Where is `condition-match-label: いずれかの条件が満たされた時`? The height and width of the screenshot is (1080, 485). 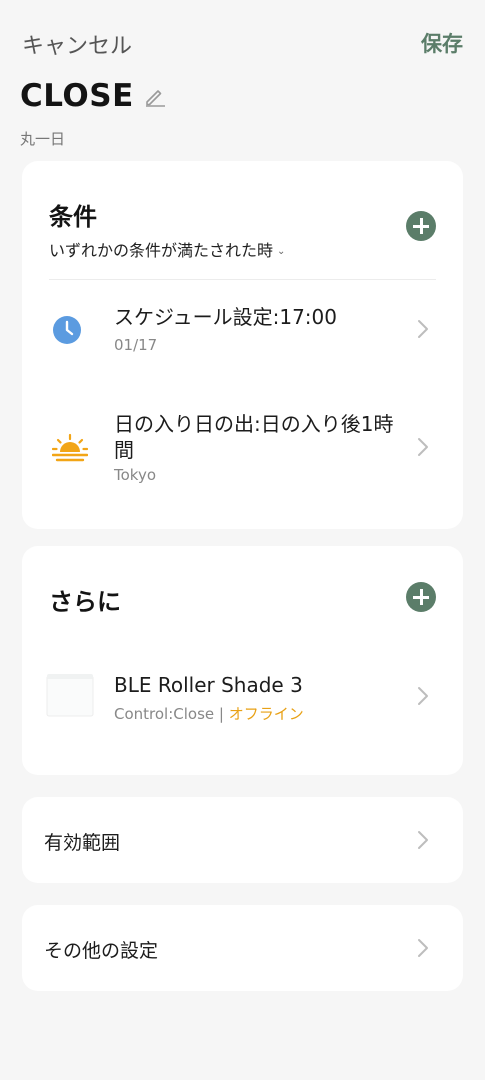
condition-match-label: いずれかの条件が満たされた時 is located at coordinates (161, 250).